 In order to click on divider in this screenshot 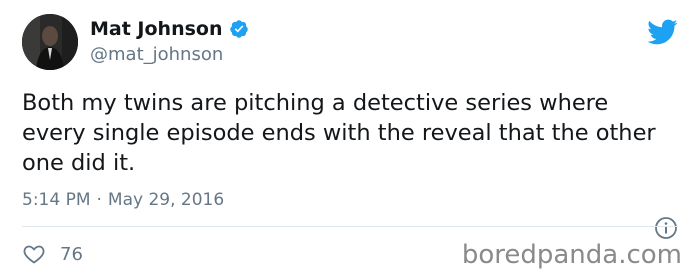, I will do `click(350, 226)`.